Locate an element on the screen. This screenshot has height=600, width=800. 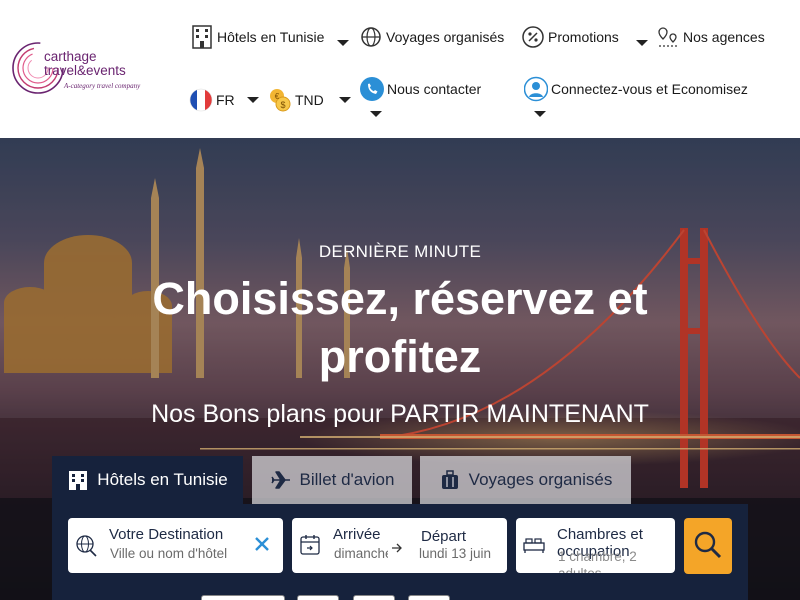
clear-destination-icon is located at coordinates (262, 544).